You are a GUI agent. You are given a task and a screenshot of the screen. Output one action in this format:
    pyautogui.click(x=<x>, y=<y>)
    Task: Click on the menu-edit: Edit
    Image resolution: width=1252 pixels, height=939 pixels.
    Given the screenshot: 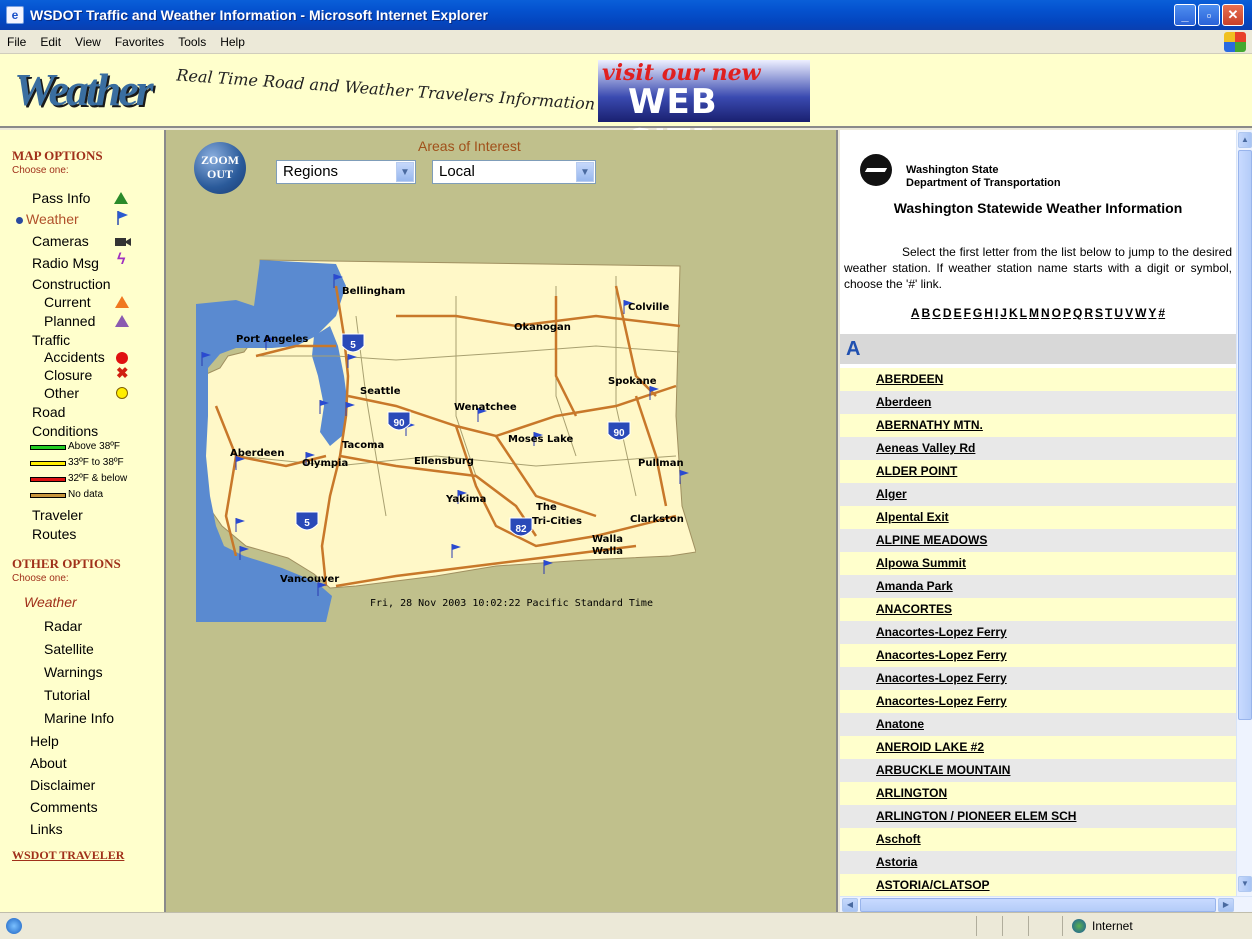 What is the action you would take?
    pyautogui.click(x=50, y=42)
    